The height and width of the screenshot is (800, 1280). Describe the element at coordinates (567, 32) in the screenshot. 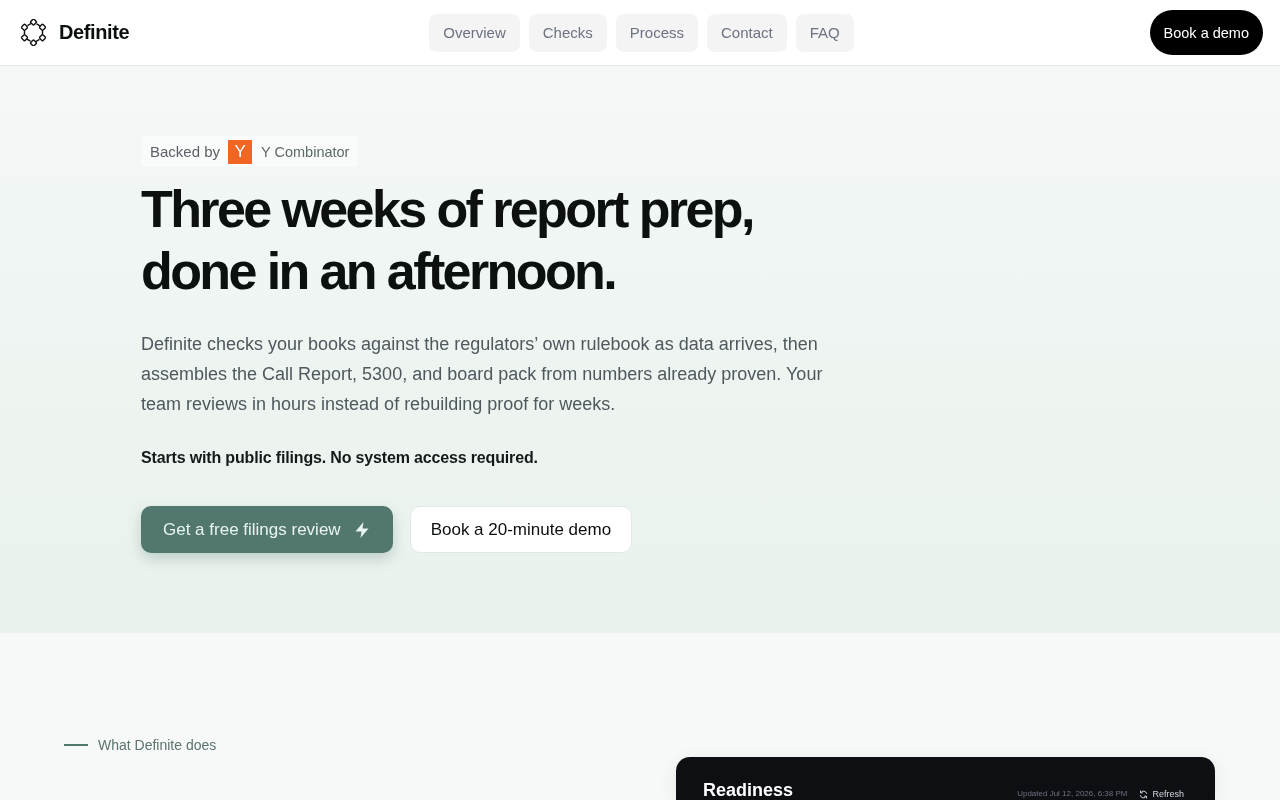

I see `nav-link: Checks` at that location.